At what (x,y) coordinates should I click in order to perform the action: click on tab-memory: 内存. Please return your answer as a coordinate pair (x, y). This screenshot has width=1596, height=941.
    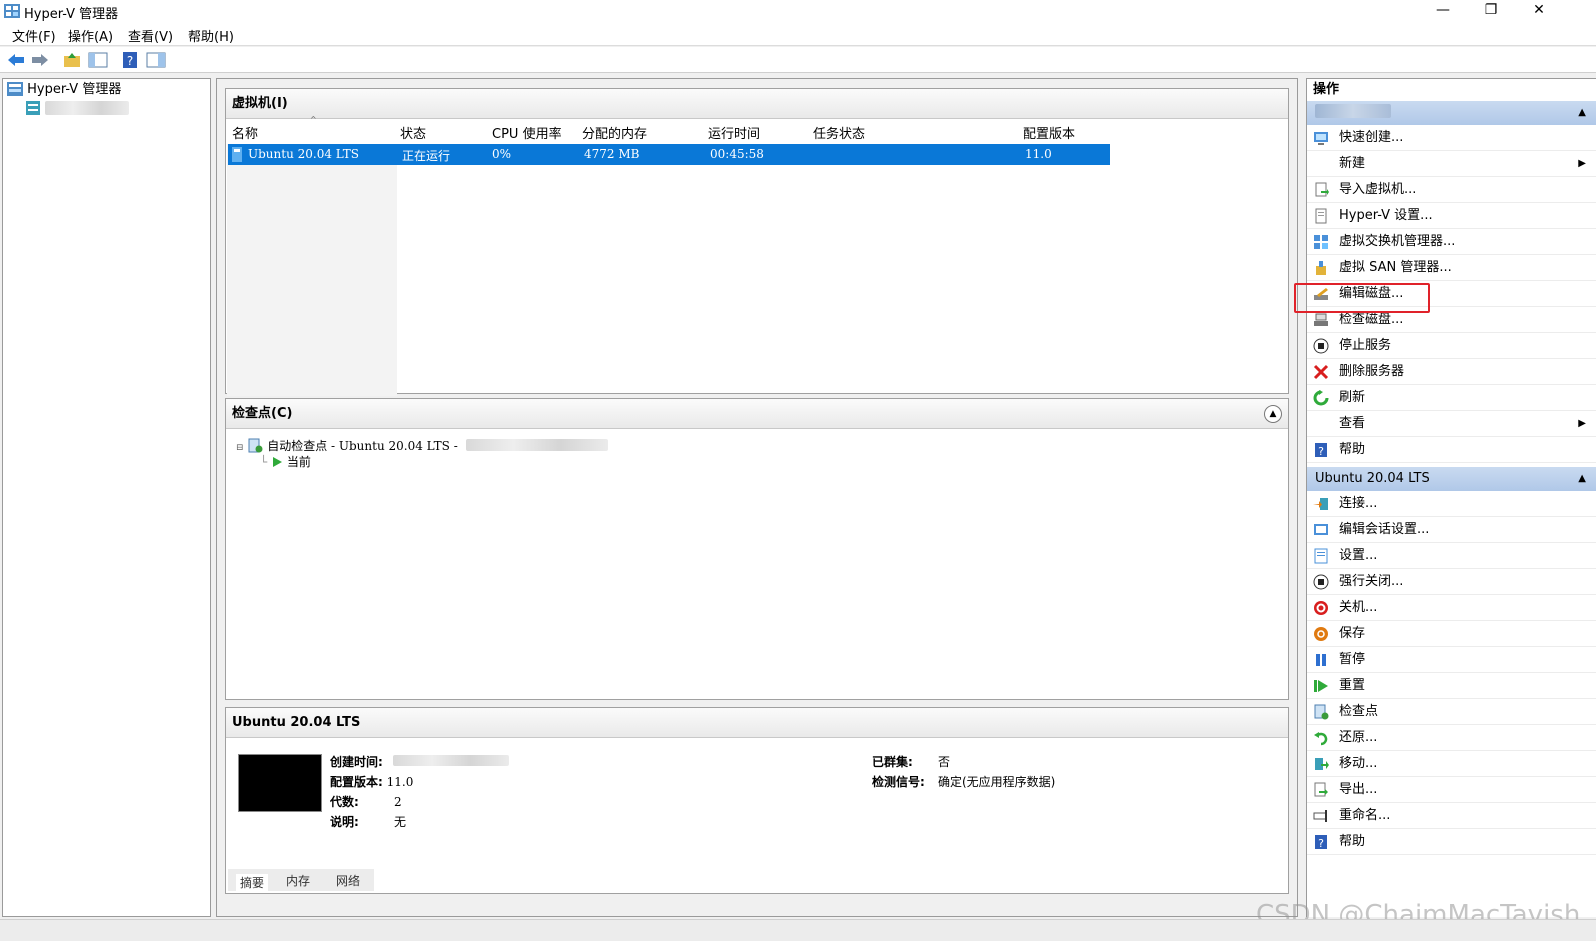
    Looking at the image, I should click on (298, 880).